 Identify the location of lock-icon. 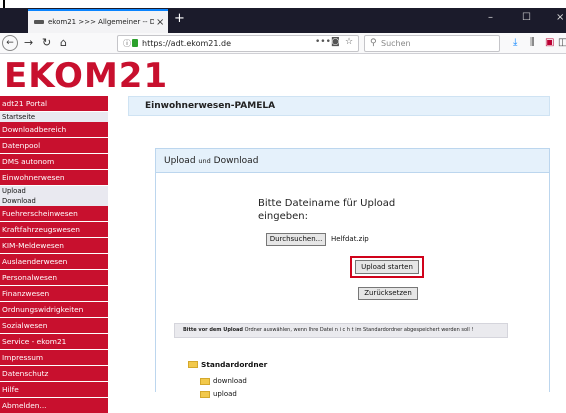
(135, 43).